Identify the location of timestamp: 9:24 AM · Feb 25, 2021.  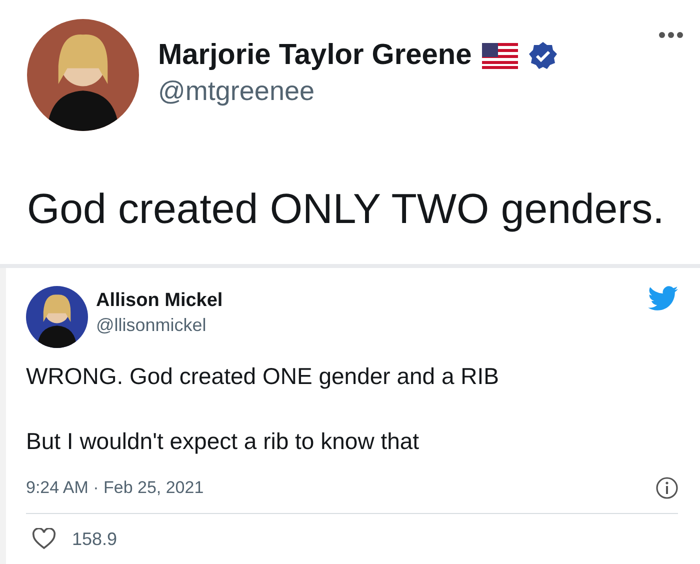
(115, 488).